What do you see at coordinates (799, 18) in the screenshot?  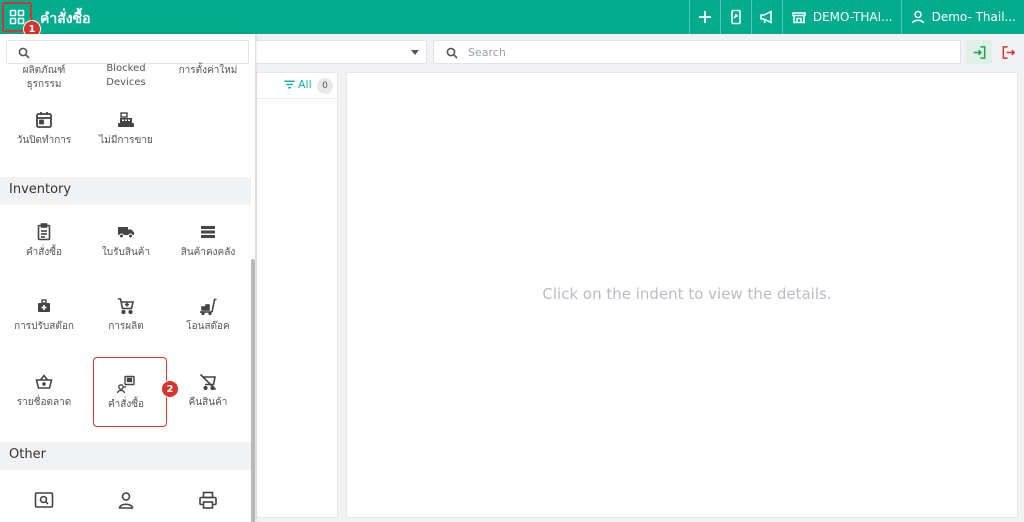 I see `store-icon` at bounding box center [799, 18].